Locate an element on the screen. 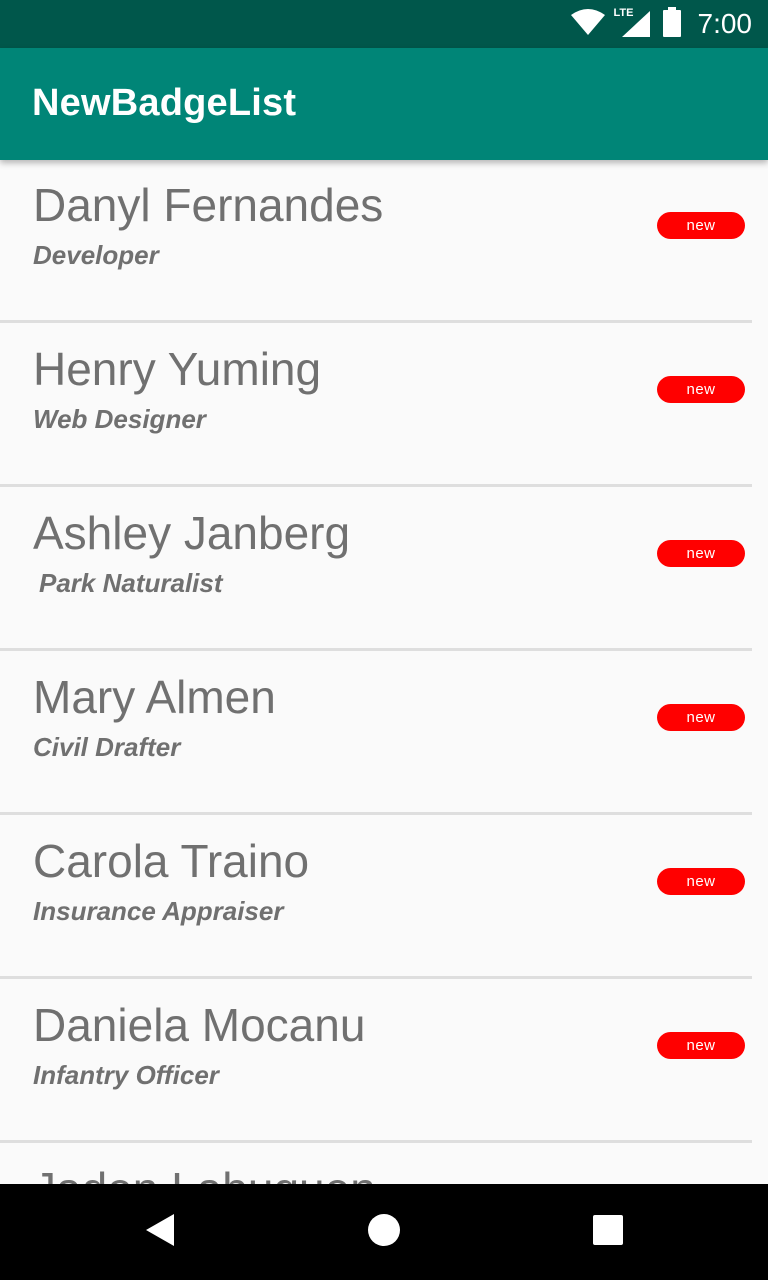 The width and height of the screenshot is (768, 1280). list-item: Jaden Labuguen is located at coordinates (384, 1164).